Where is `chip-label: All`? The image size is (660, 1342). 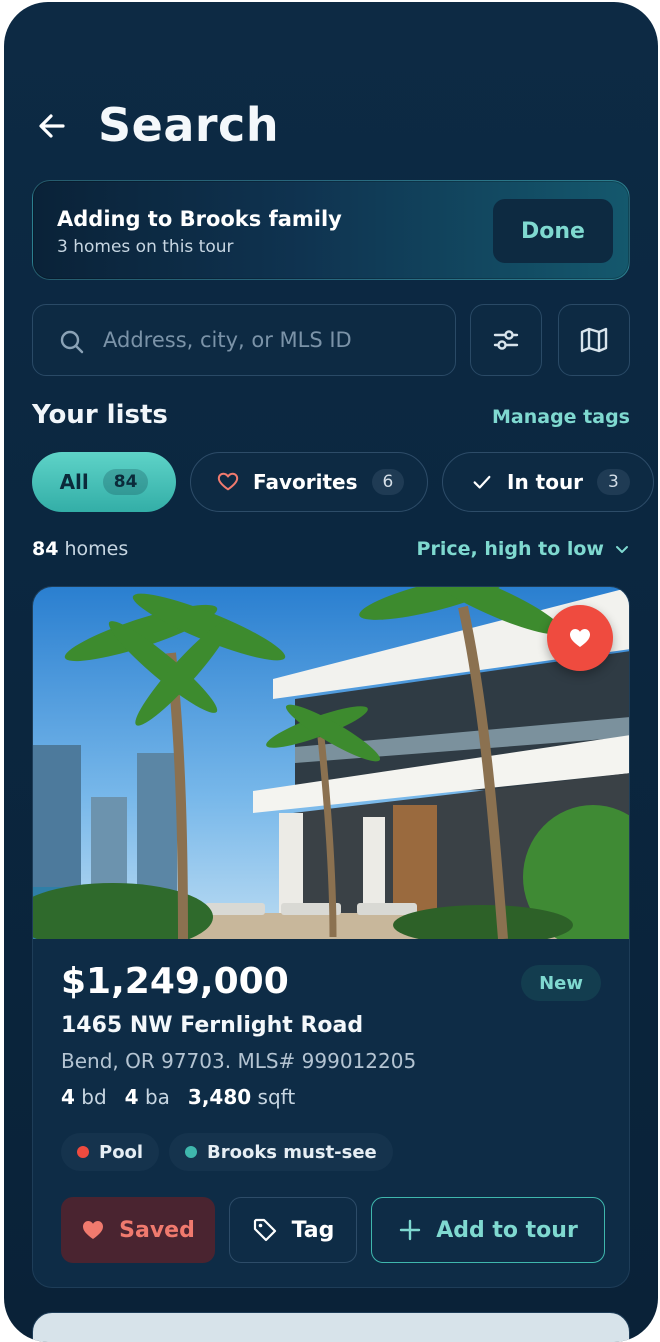
chip-label: All is located at coordinates (74, 482).